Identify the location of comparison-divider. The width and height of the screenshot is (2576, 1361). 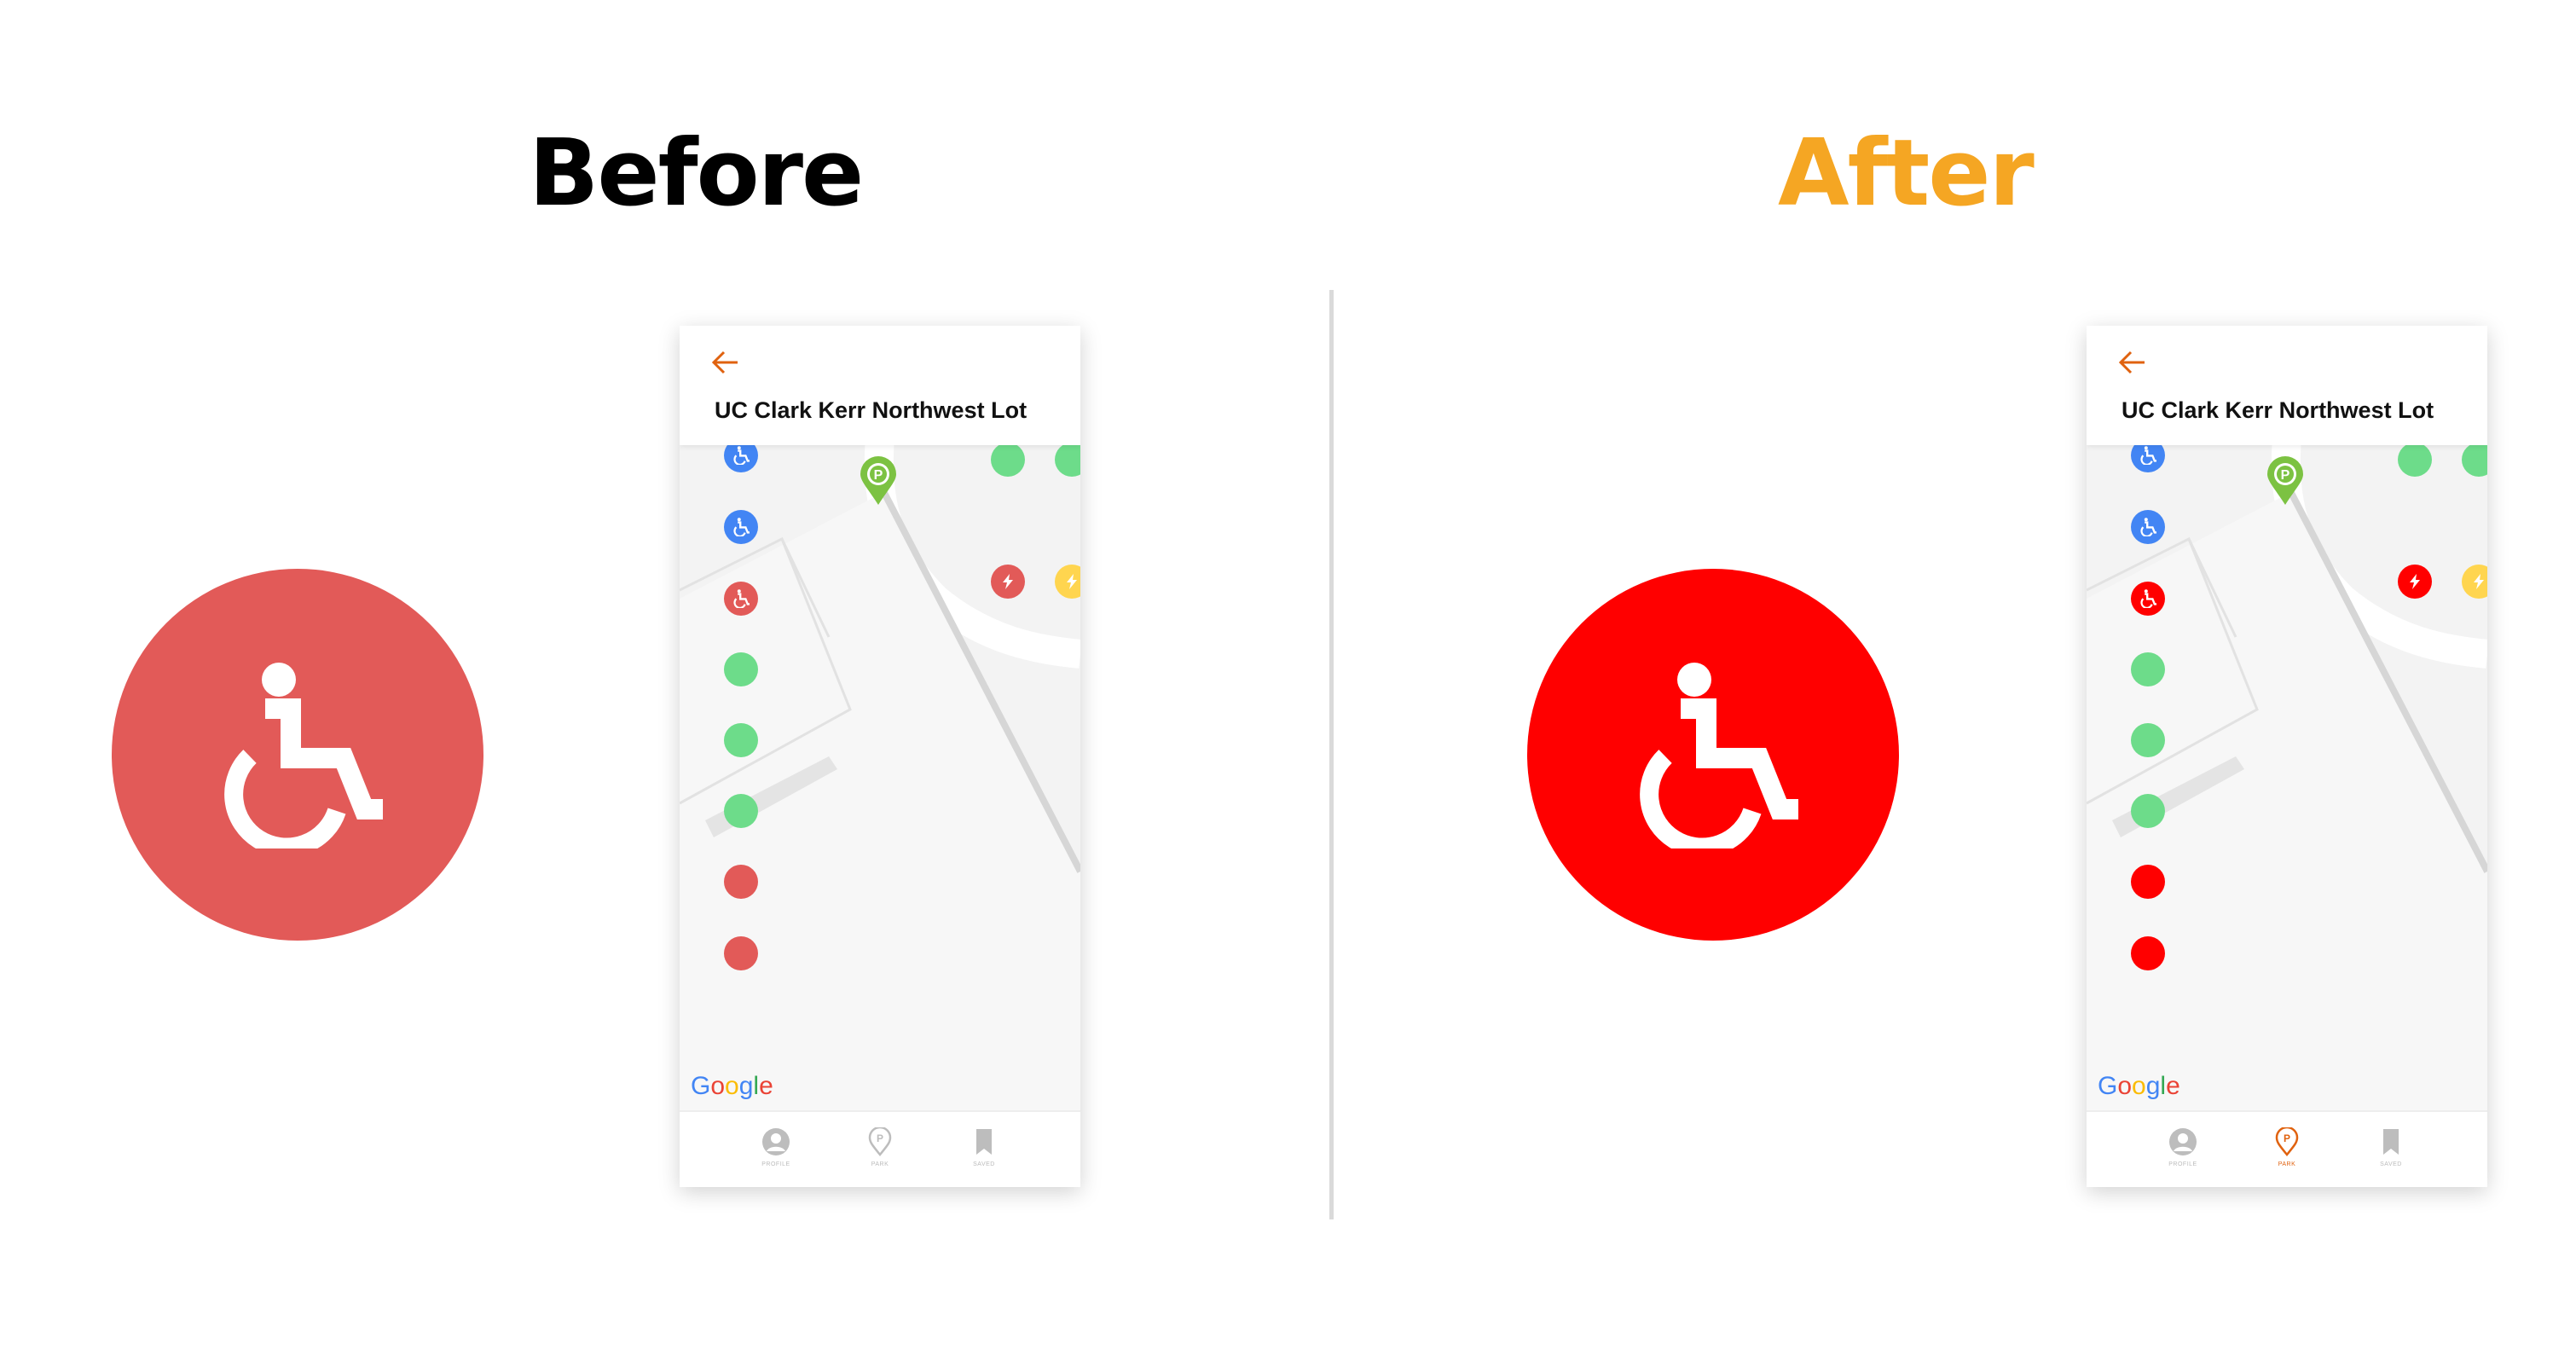
(1332, 755).